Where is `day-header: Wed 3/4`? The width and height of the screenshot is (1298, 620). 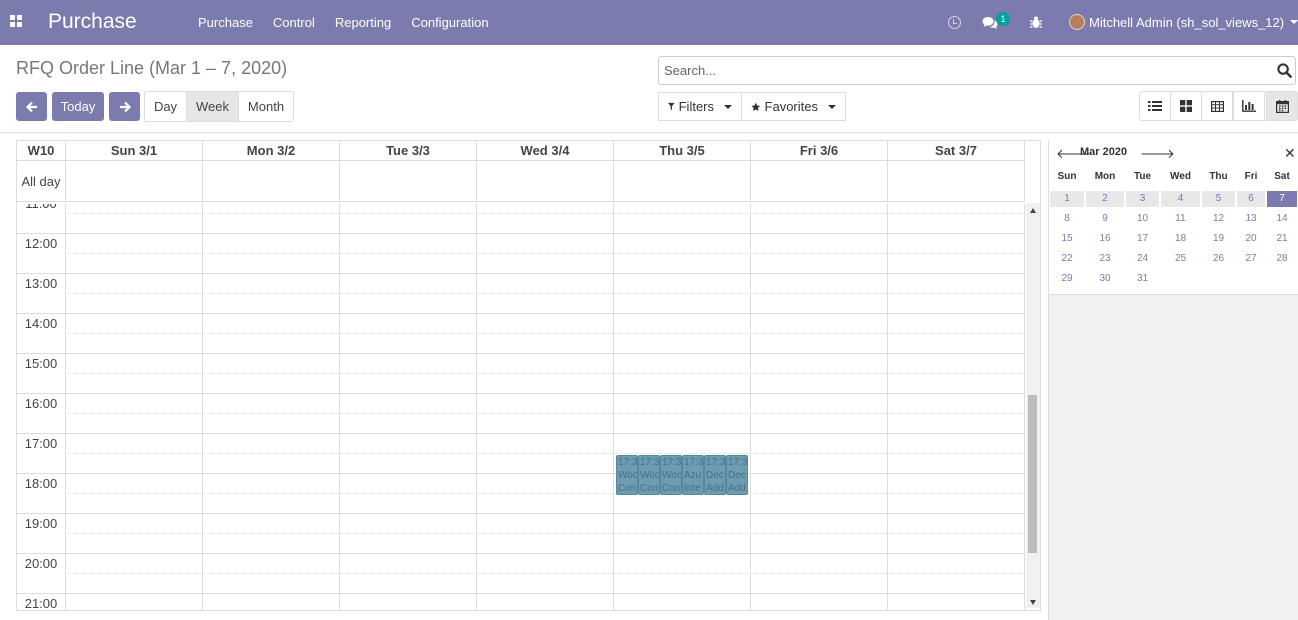
day-header: Wed 3/4 is located at coordinates (545, 150).